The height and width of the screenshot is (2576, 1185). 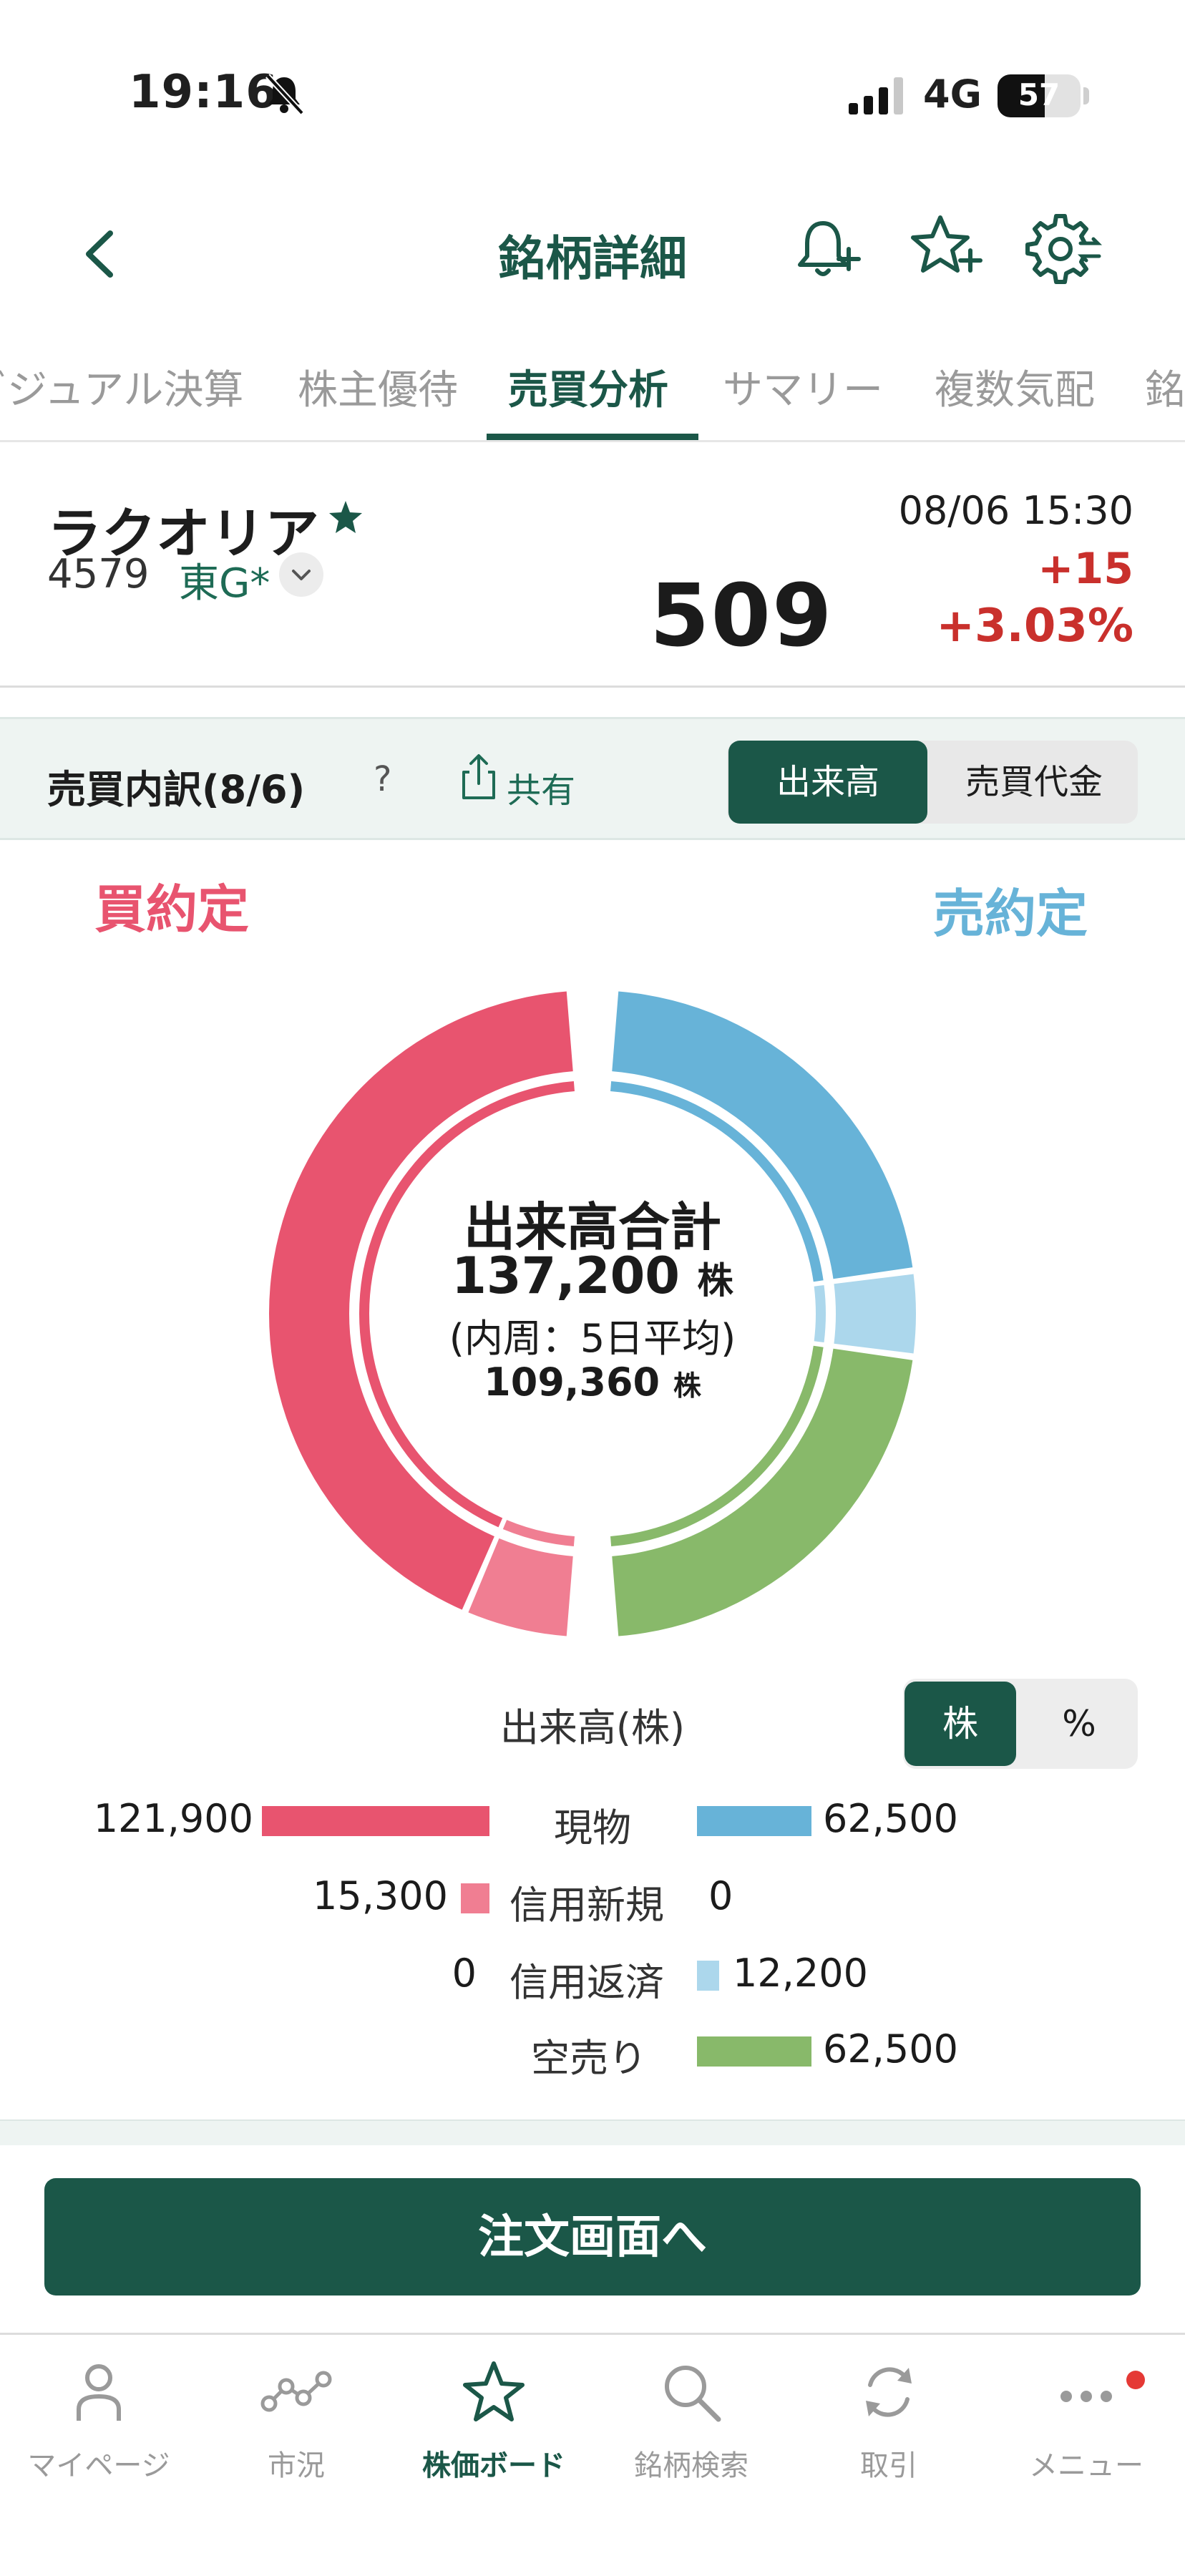 What do you see at coordinates (592, 82) in the screenshot?
I see `status-bar: 19:16 4G 57` at bounding box center [592, 82].